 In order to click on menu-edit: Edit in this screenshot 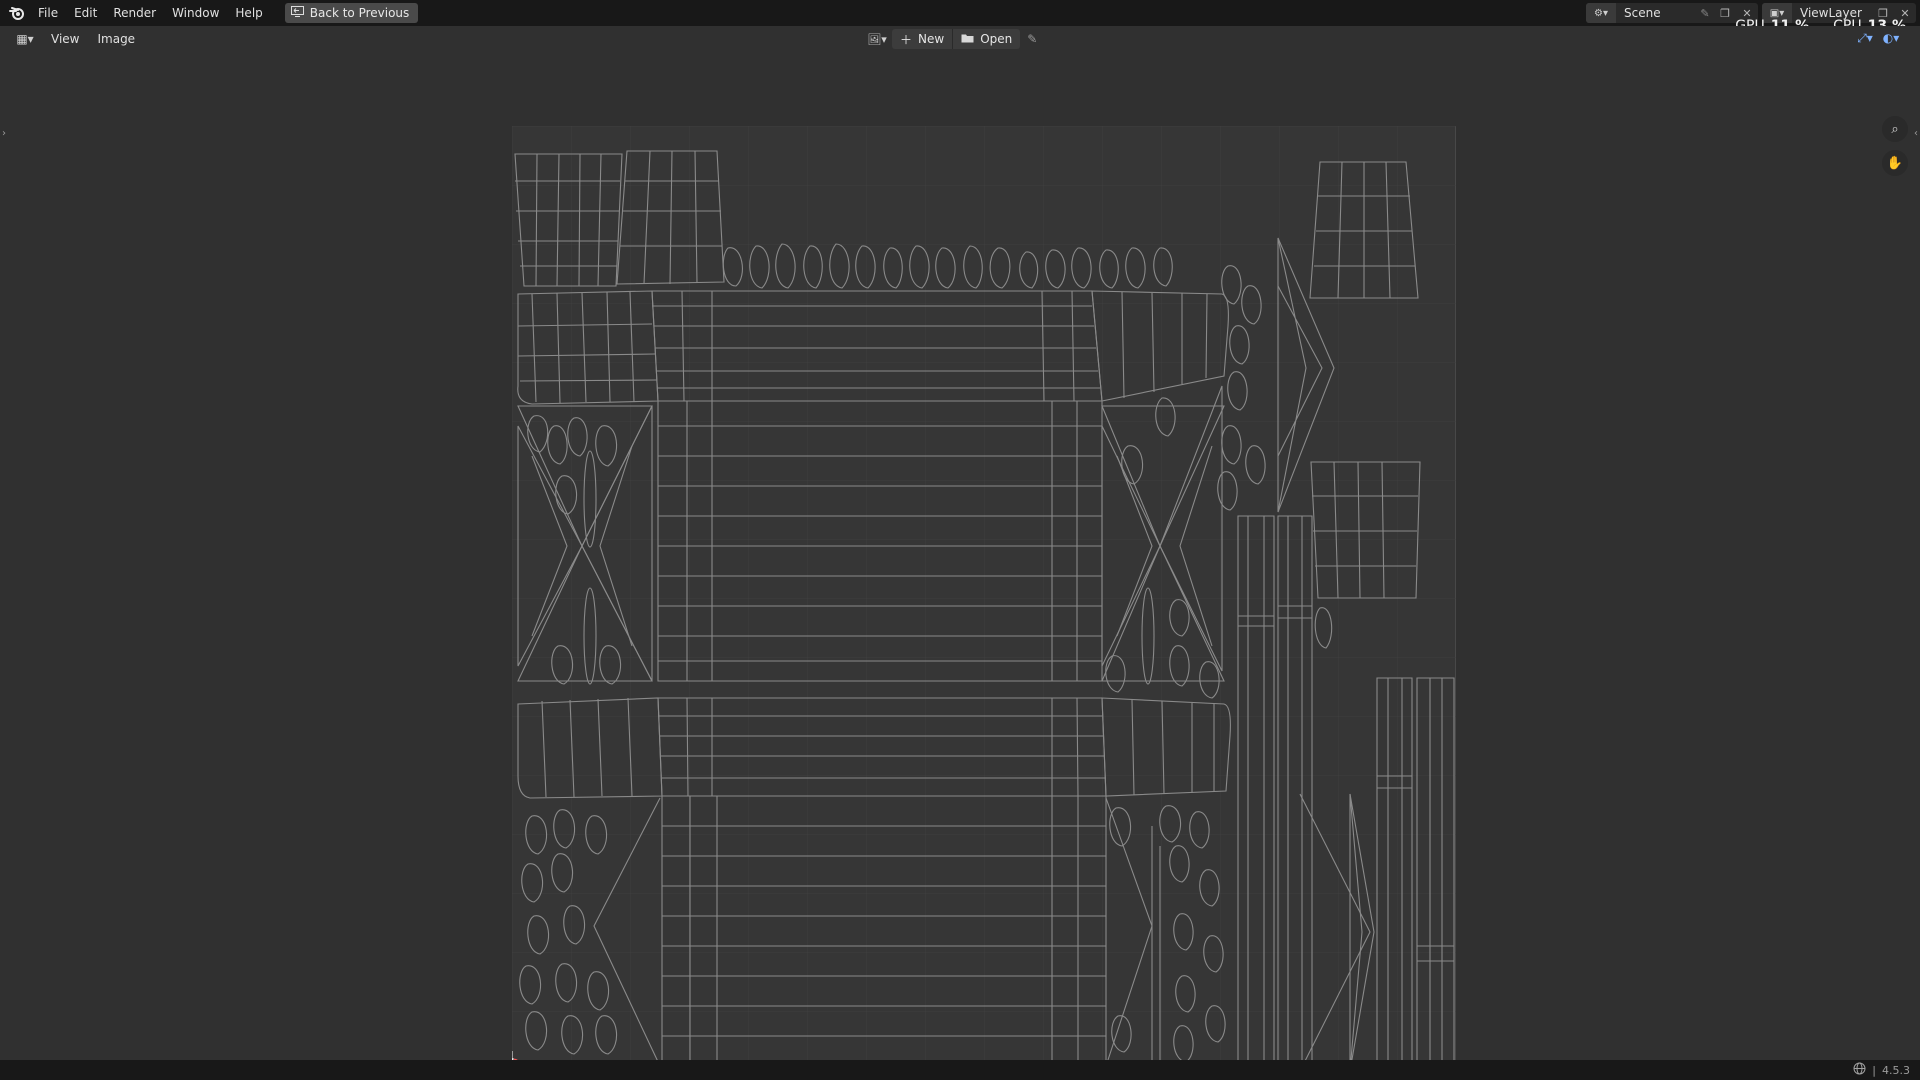, I will do `click(85, 13)`.